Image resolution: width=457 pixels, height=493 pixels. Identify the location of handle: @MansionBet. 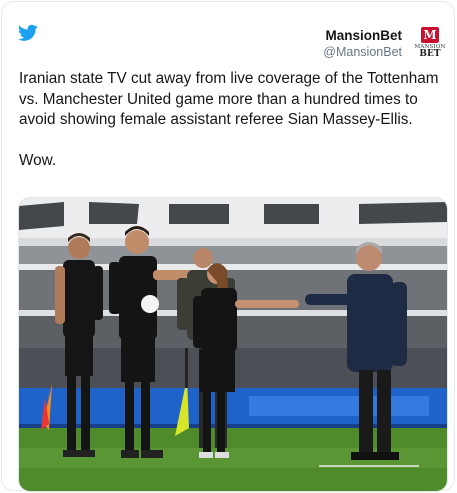
(362, 52).